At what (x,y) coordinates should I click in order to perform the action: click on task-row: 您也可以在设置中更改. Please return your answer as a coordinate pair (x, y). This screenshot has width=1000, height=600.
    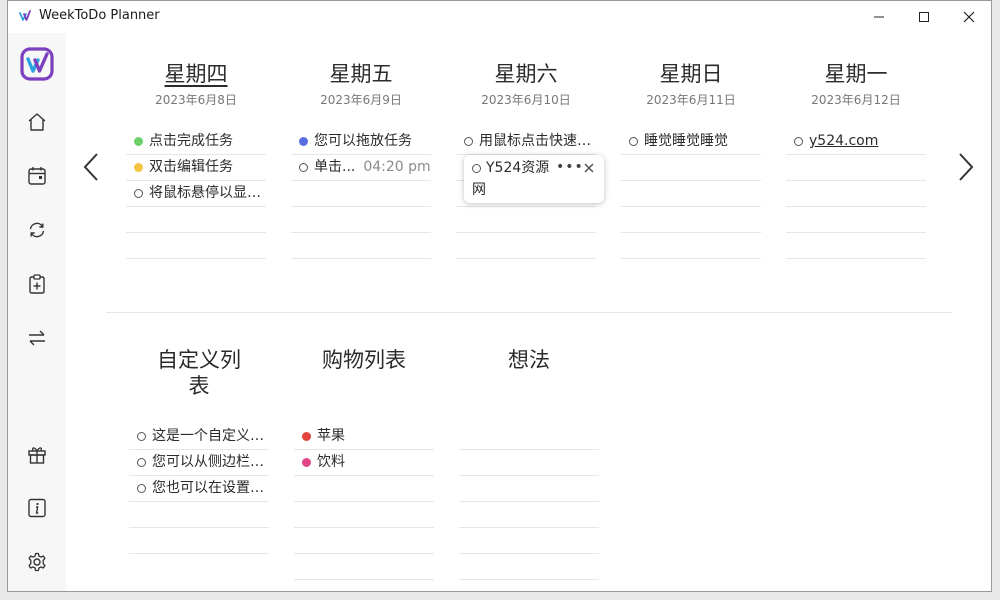
    Looking at the image, I should click on (199, 489).